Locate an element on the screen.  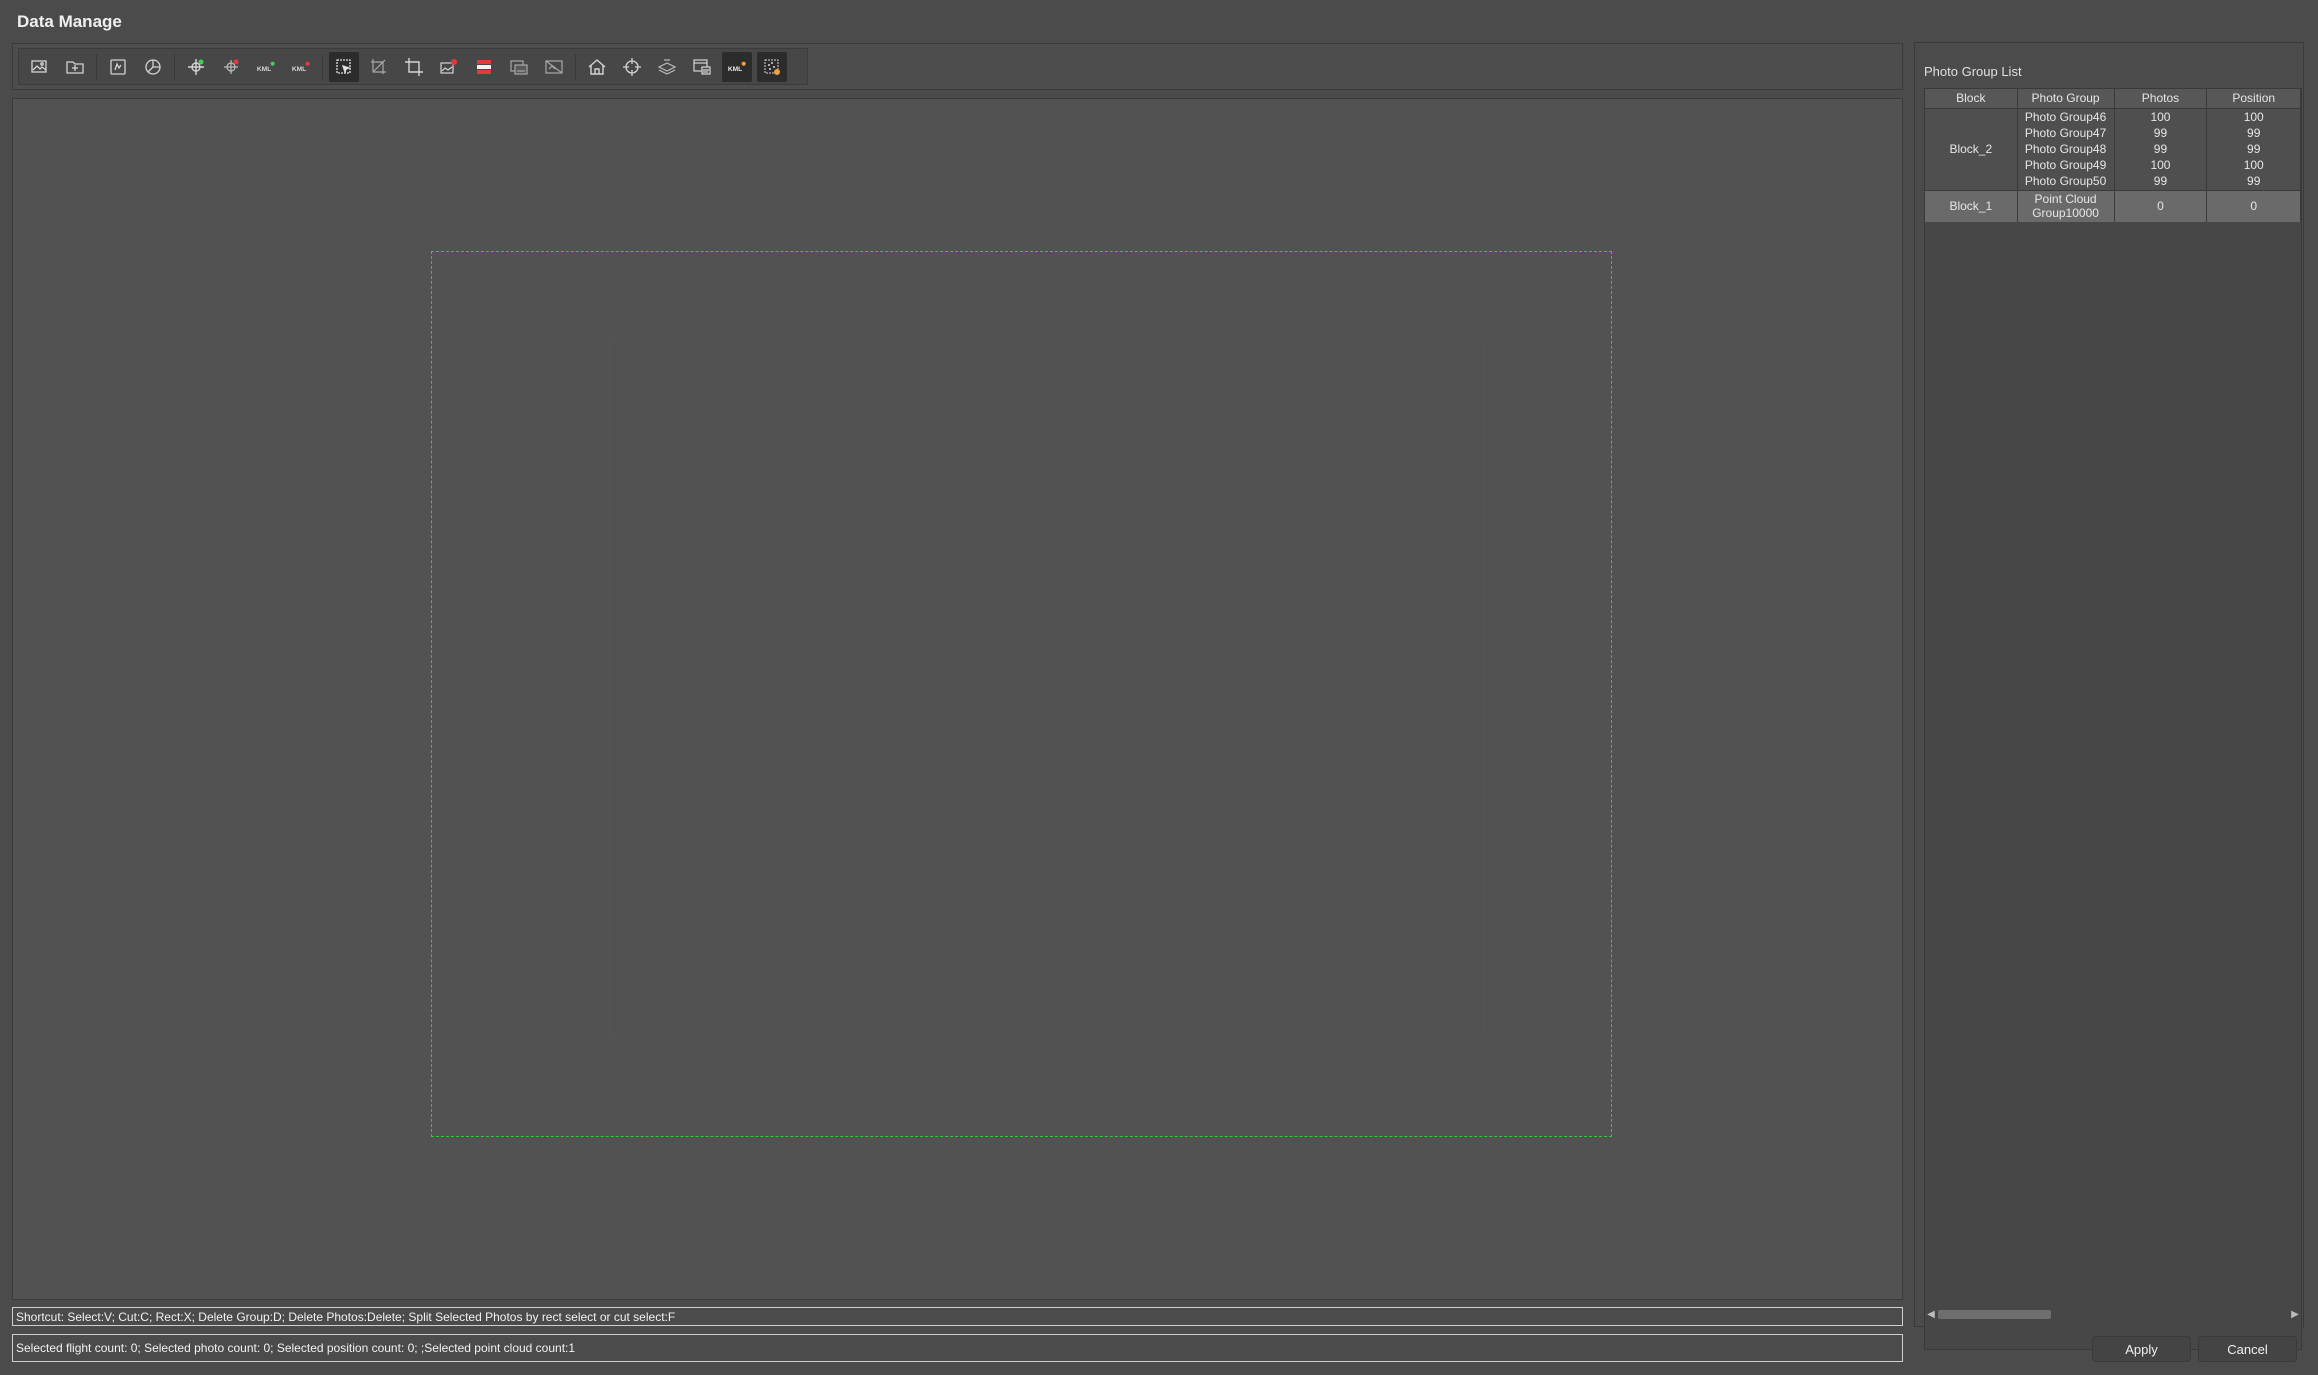
import-photos-icon is located at coordinates (39, 66).